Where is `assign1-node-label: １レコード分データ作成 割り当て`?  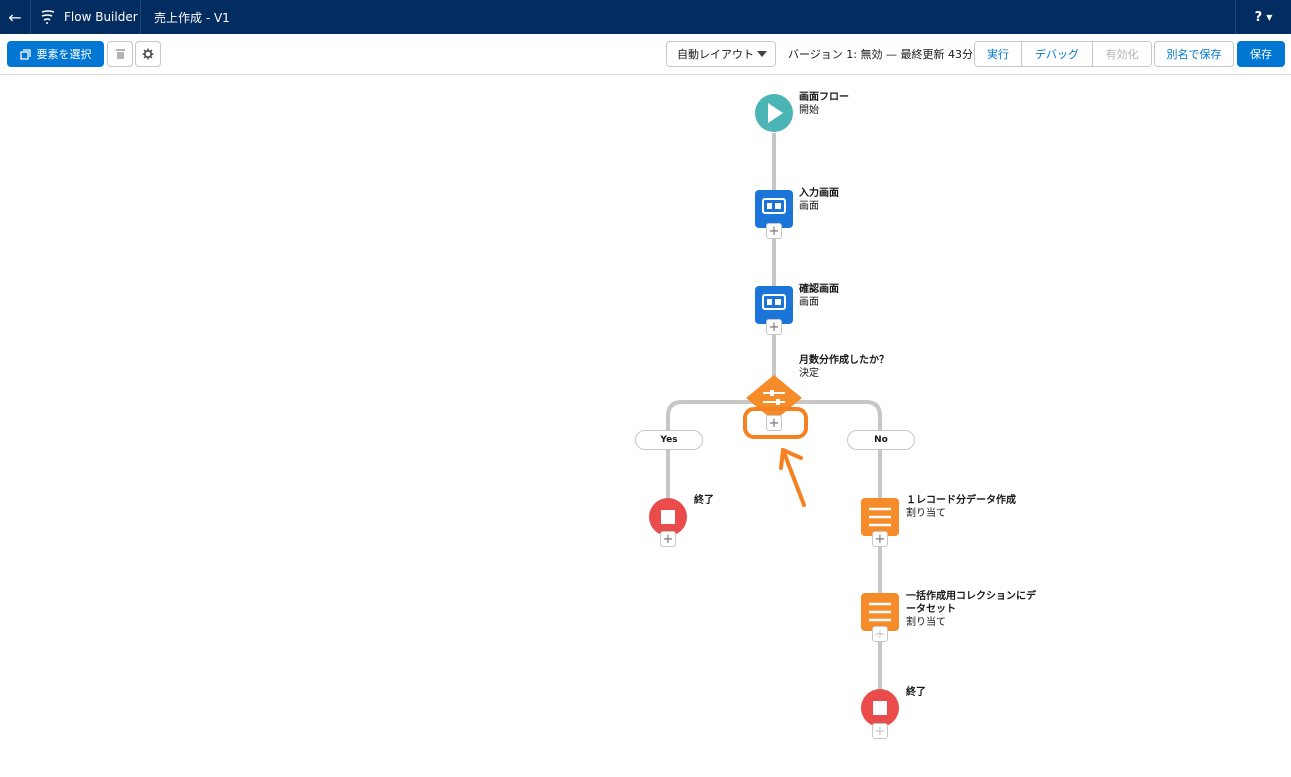 assign1-node-label: １レコード分データ作成 割り当て is located at coordinates (961, 507).